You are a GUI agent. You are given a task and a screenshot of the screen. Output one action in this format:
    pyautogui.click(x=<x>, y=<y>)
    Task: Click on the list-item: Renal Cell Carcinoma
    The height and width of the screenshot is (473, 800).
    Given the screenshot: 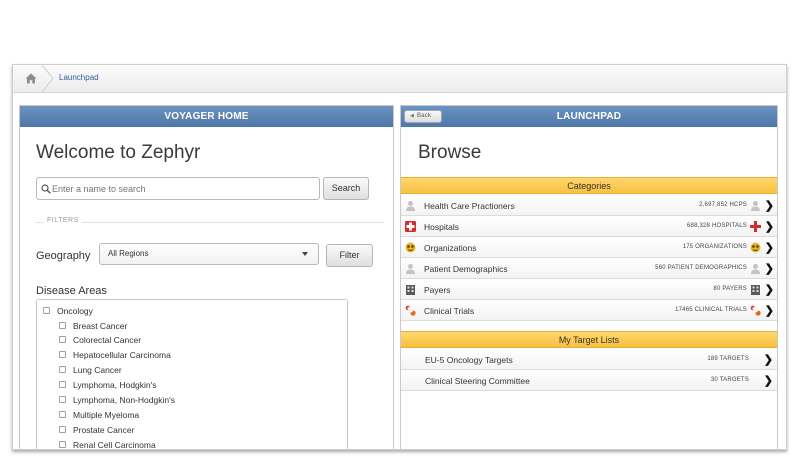 What is the action you would take?
    pyautogui.click(x=107, y=444)
    